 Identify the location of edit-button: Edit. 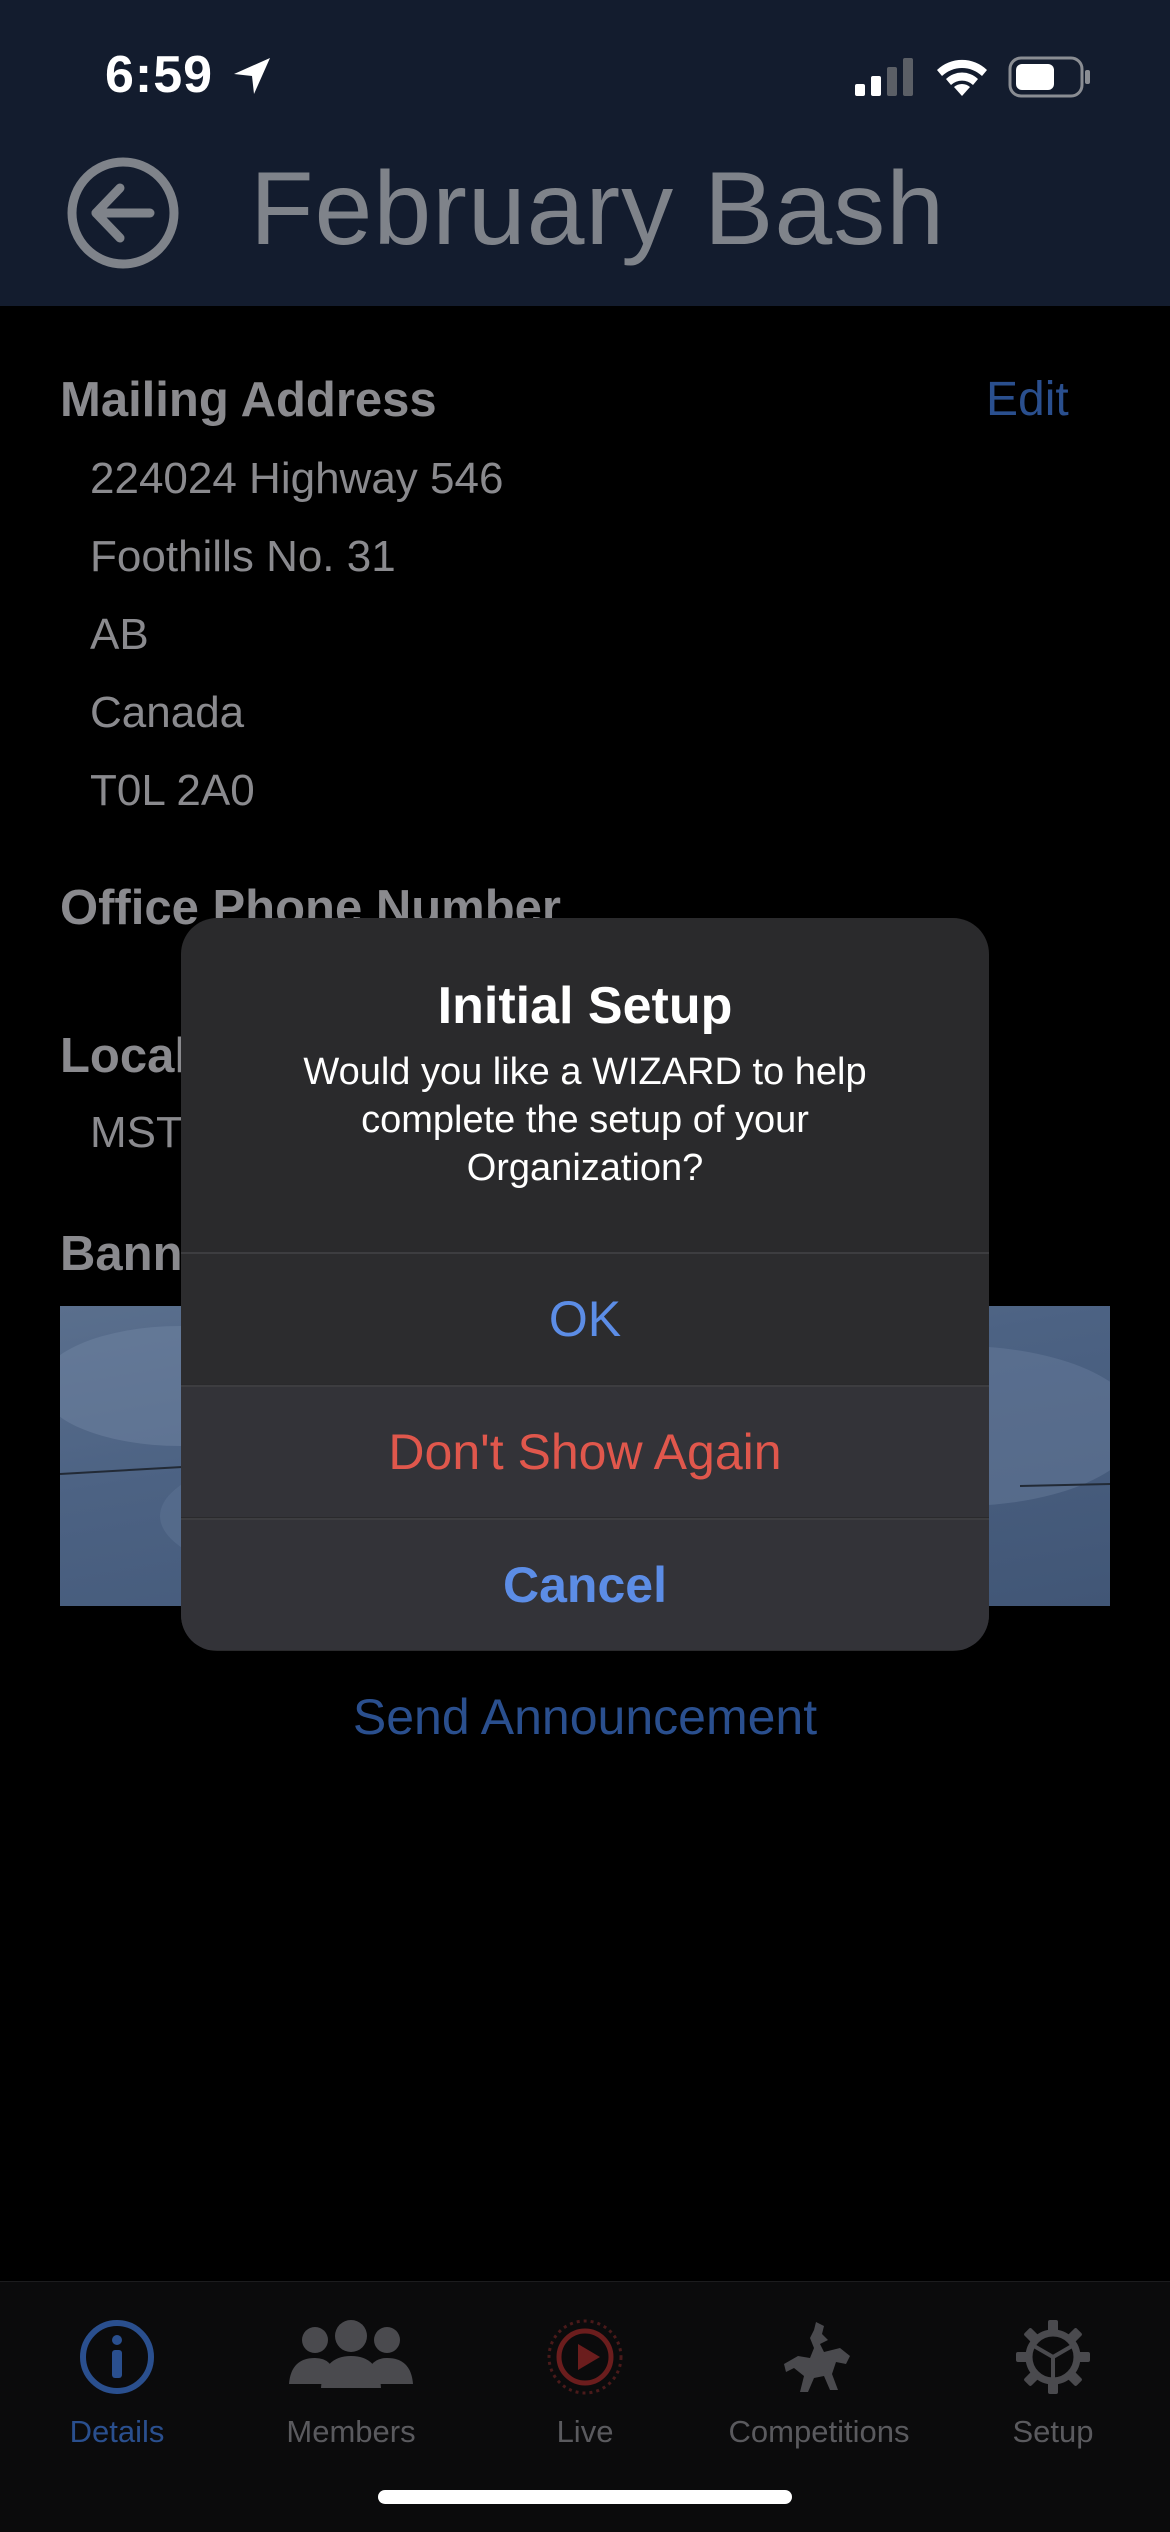
(1027, 399).